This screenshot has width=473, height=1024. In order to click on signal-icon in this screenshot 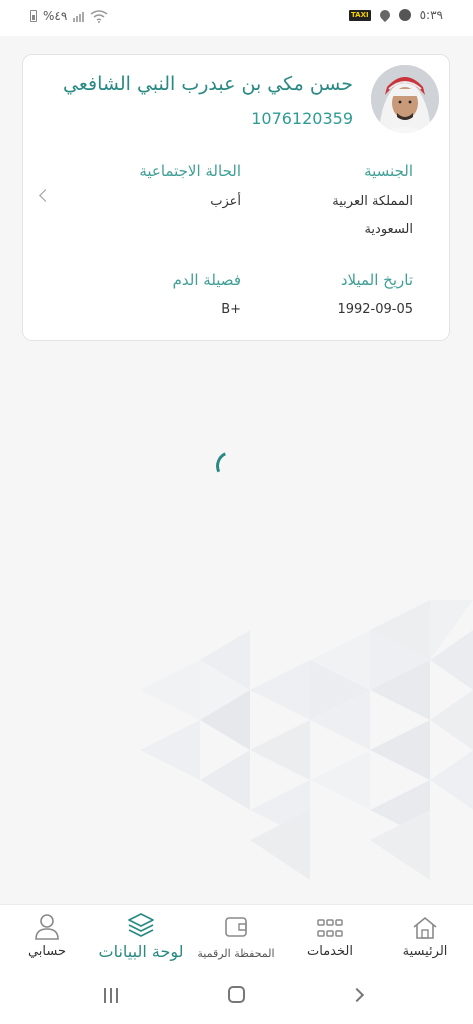, I will do `click(79, 16)`.